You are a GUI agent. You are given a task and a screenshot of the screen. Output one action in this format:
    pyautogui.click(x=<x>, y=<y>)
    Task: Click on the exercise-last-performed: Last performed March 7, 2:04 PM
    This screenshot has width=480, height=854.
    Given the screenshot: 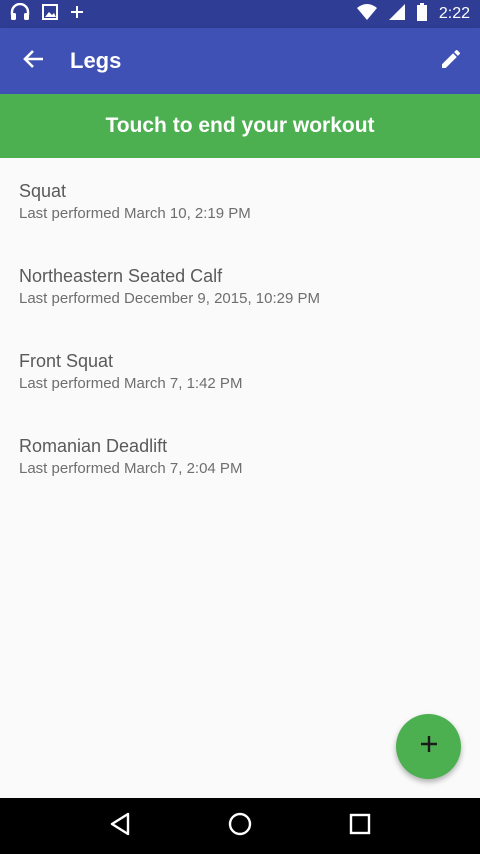 What is the action you would take?
    pyautogui.click(x=131, y=468)
    